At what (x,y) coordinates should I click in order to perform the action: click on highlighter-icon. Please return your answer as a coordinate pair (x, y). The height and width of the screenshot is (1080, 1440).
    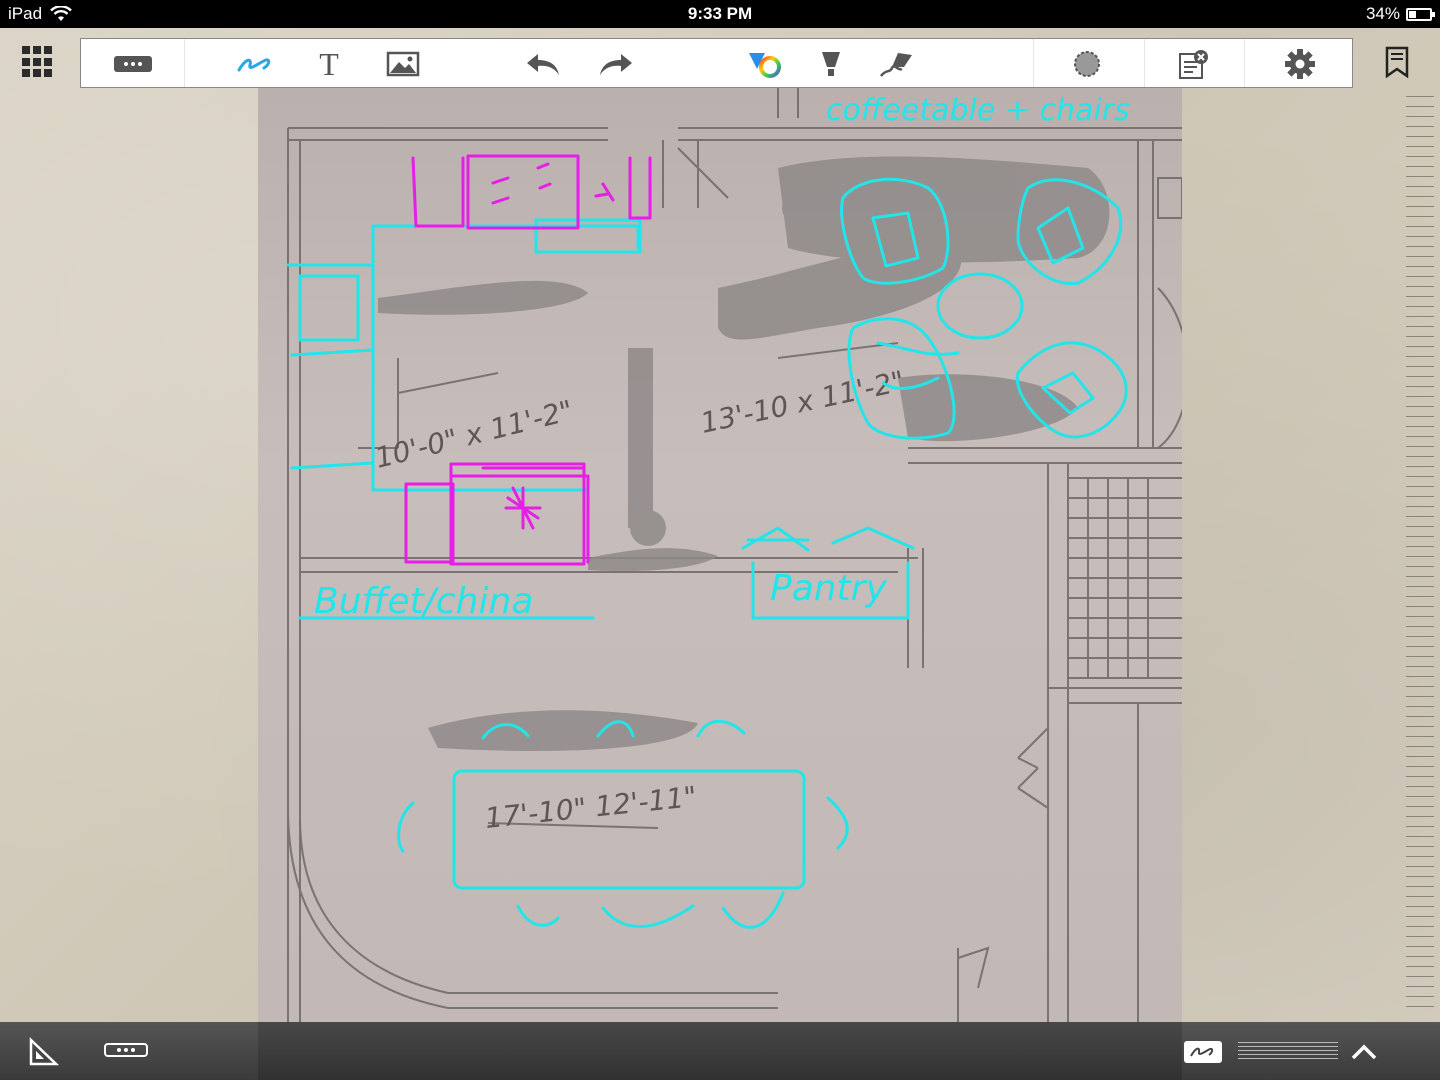
    Looking at the image, I should click on (831, 64).